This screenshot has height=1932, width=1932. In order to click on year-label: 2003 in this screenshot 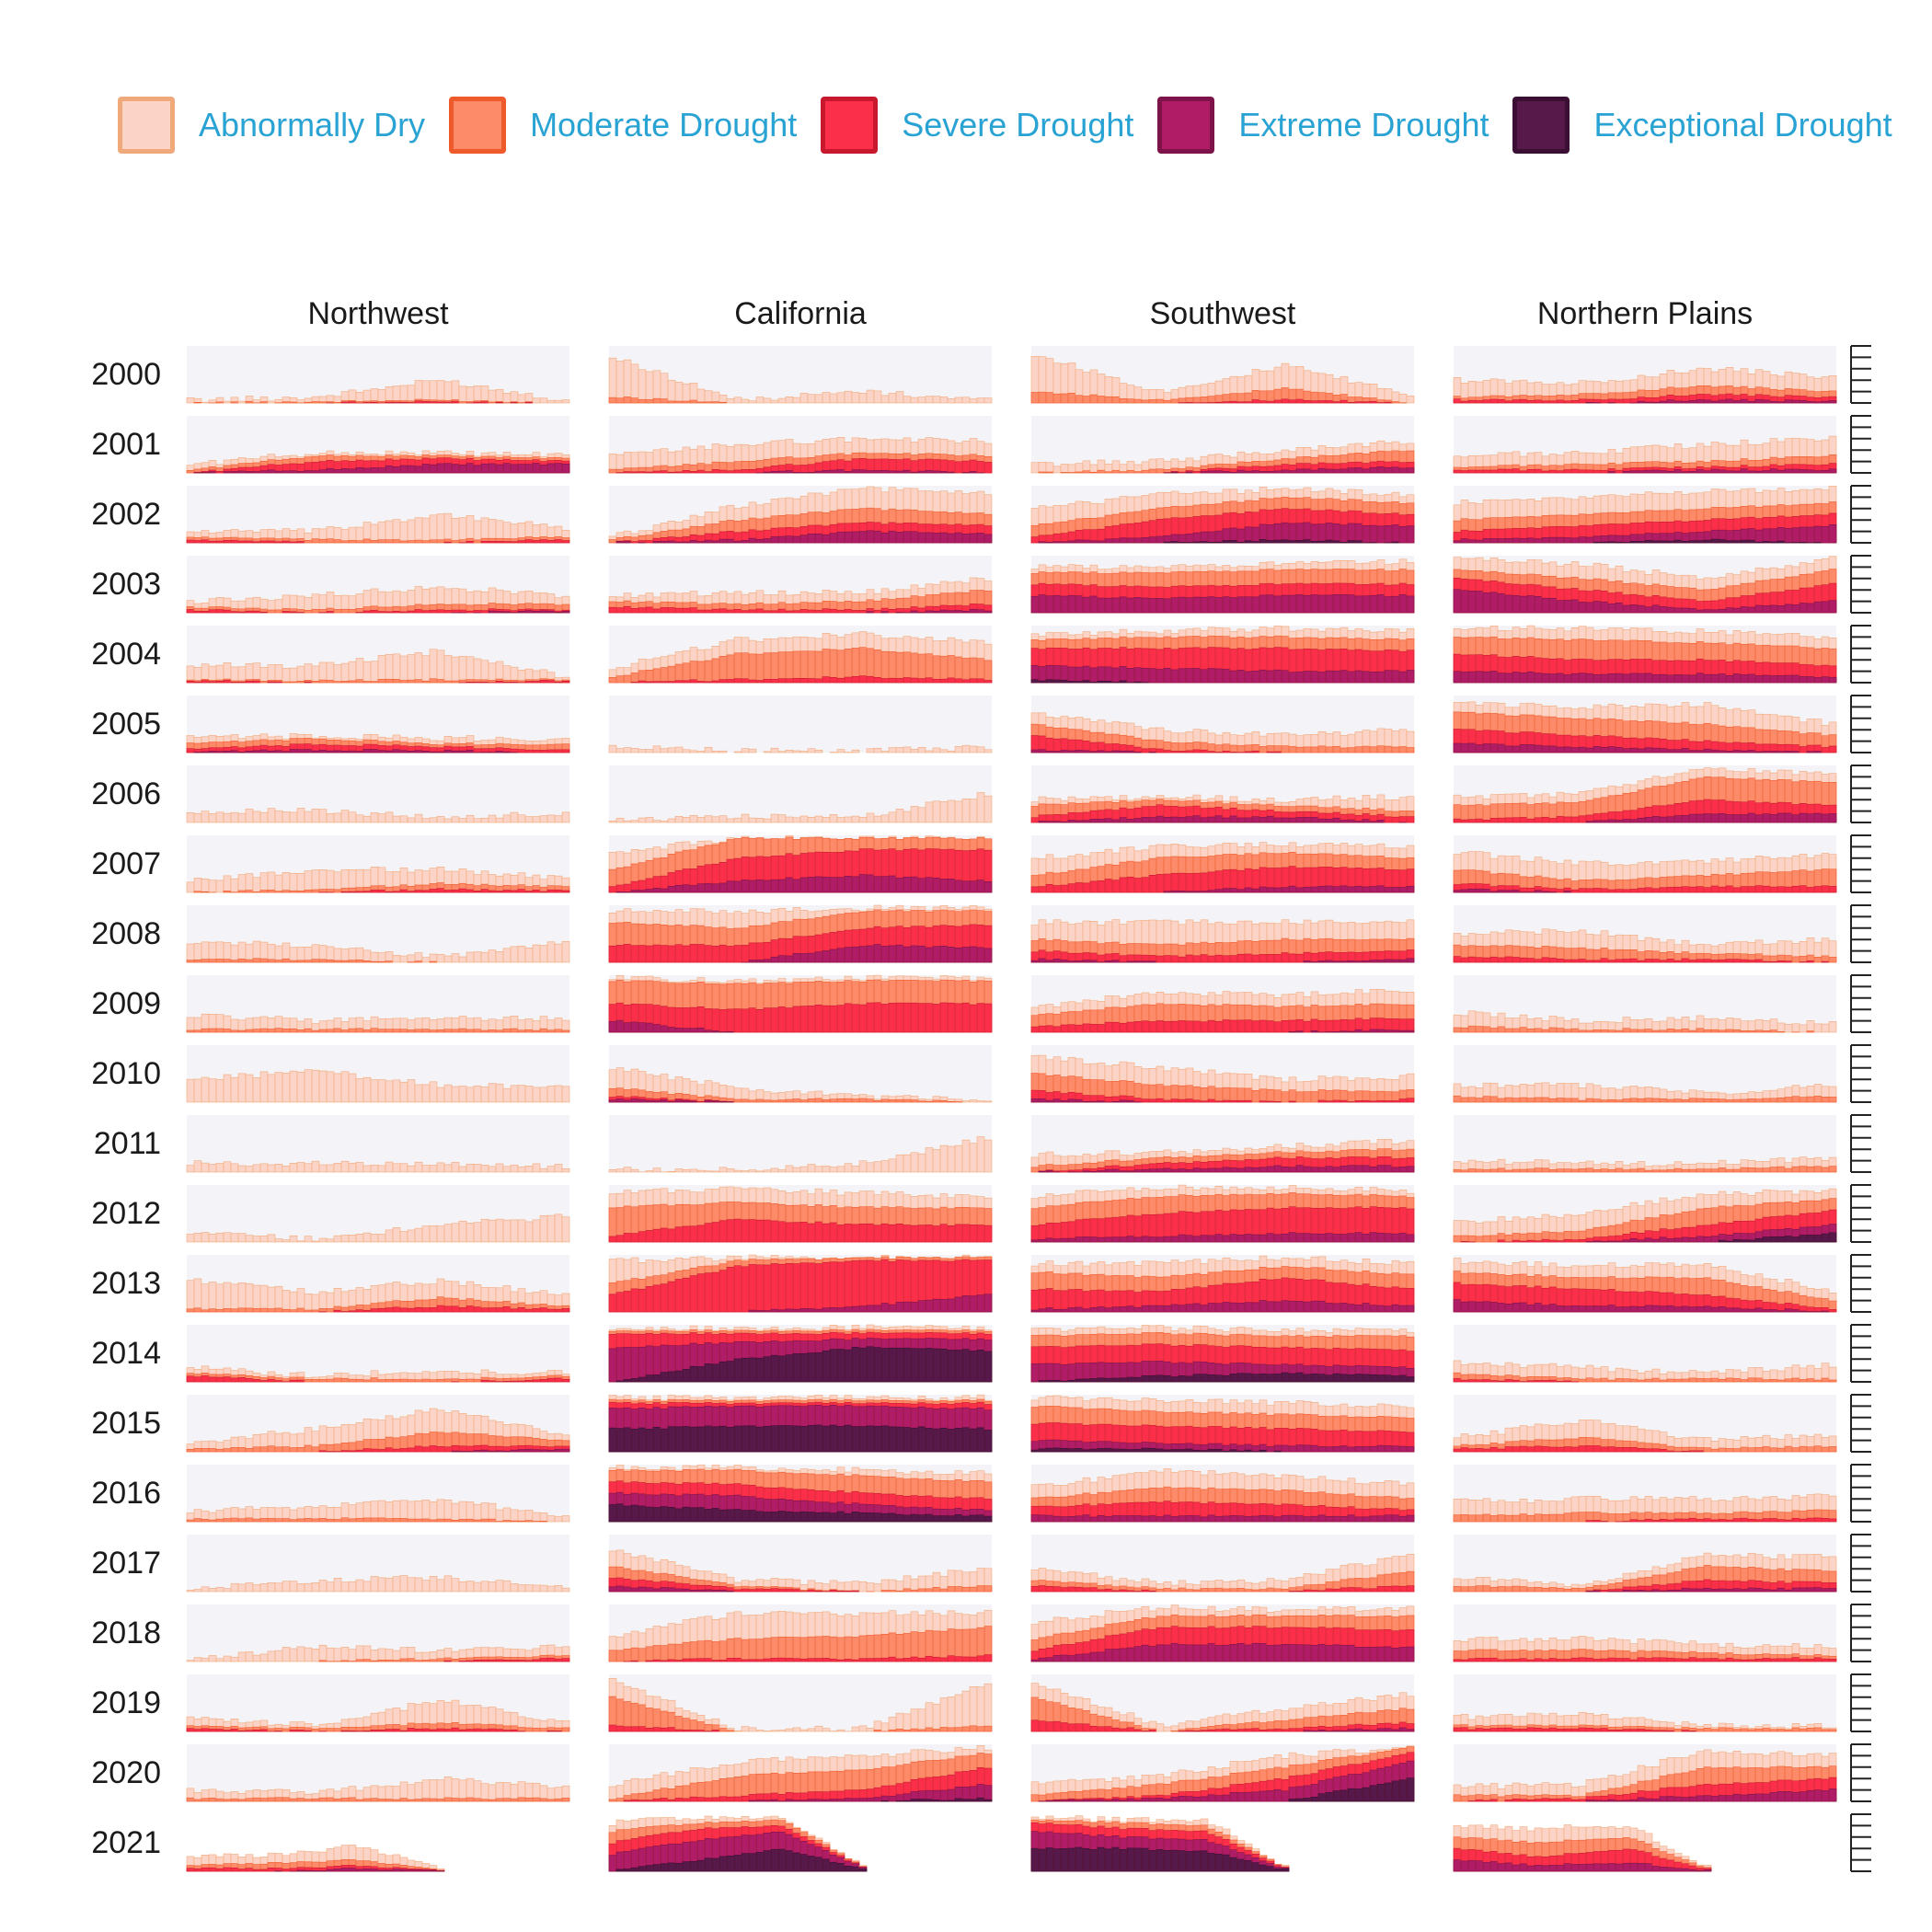, I will do `click(126, 584)`.